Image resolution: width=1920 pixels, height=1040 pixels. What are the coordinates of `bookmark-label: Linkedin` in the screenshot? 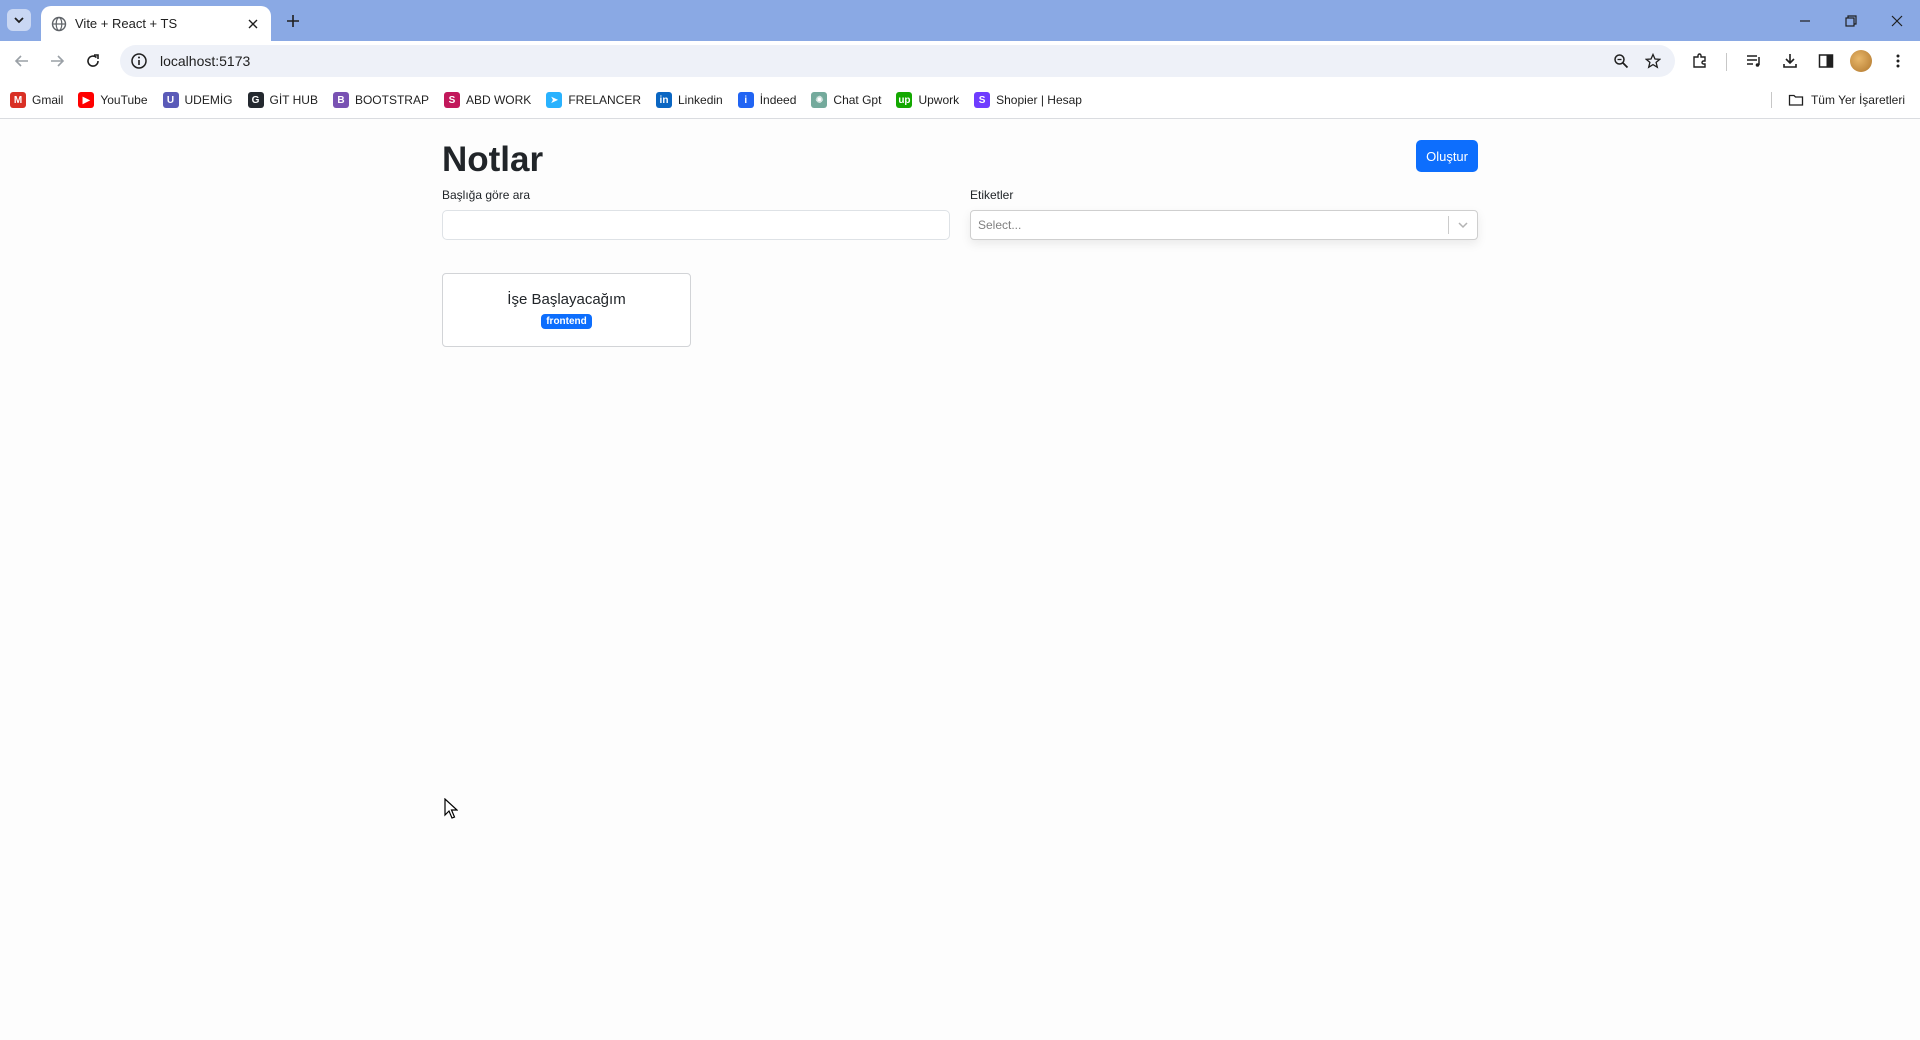 It's located at (700, 100).